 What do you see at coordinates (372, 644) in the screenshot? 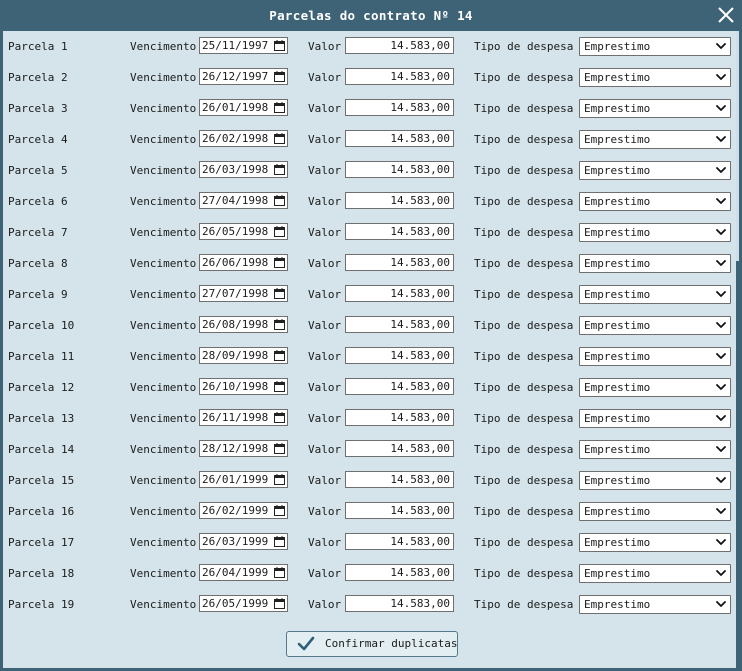
I see `confirm-duplicatas-button: Confirmar duplicatas` at bounding box center [372, 644].